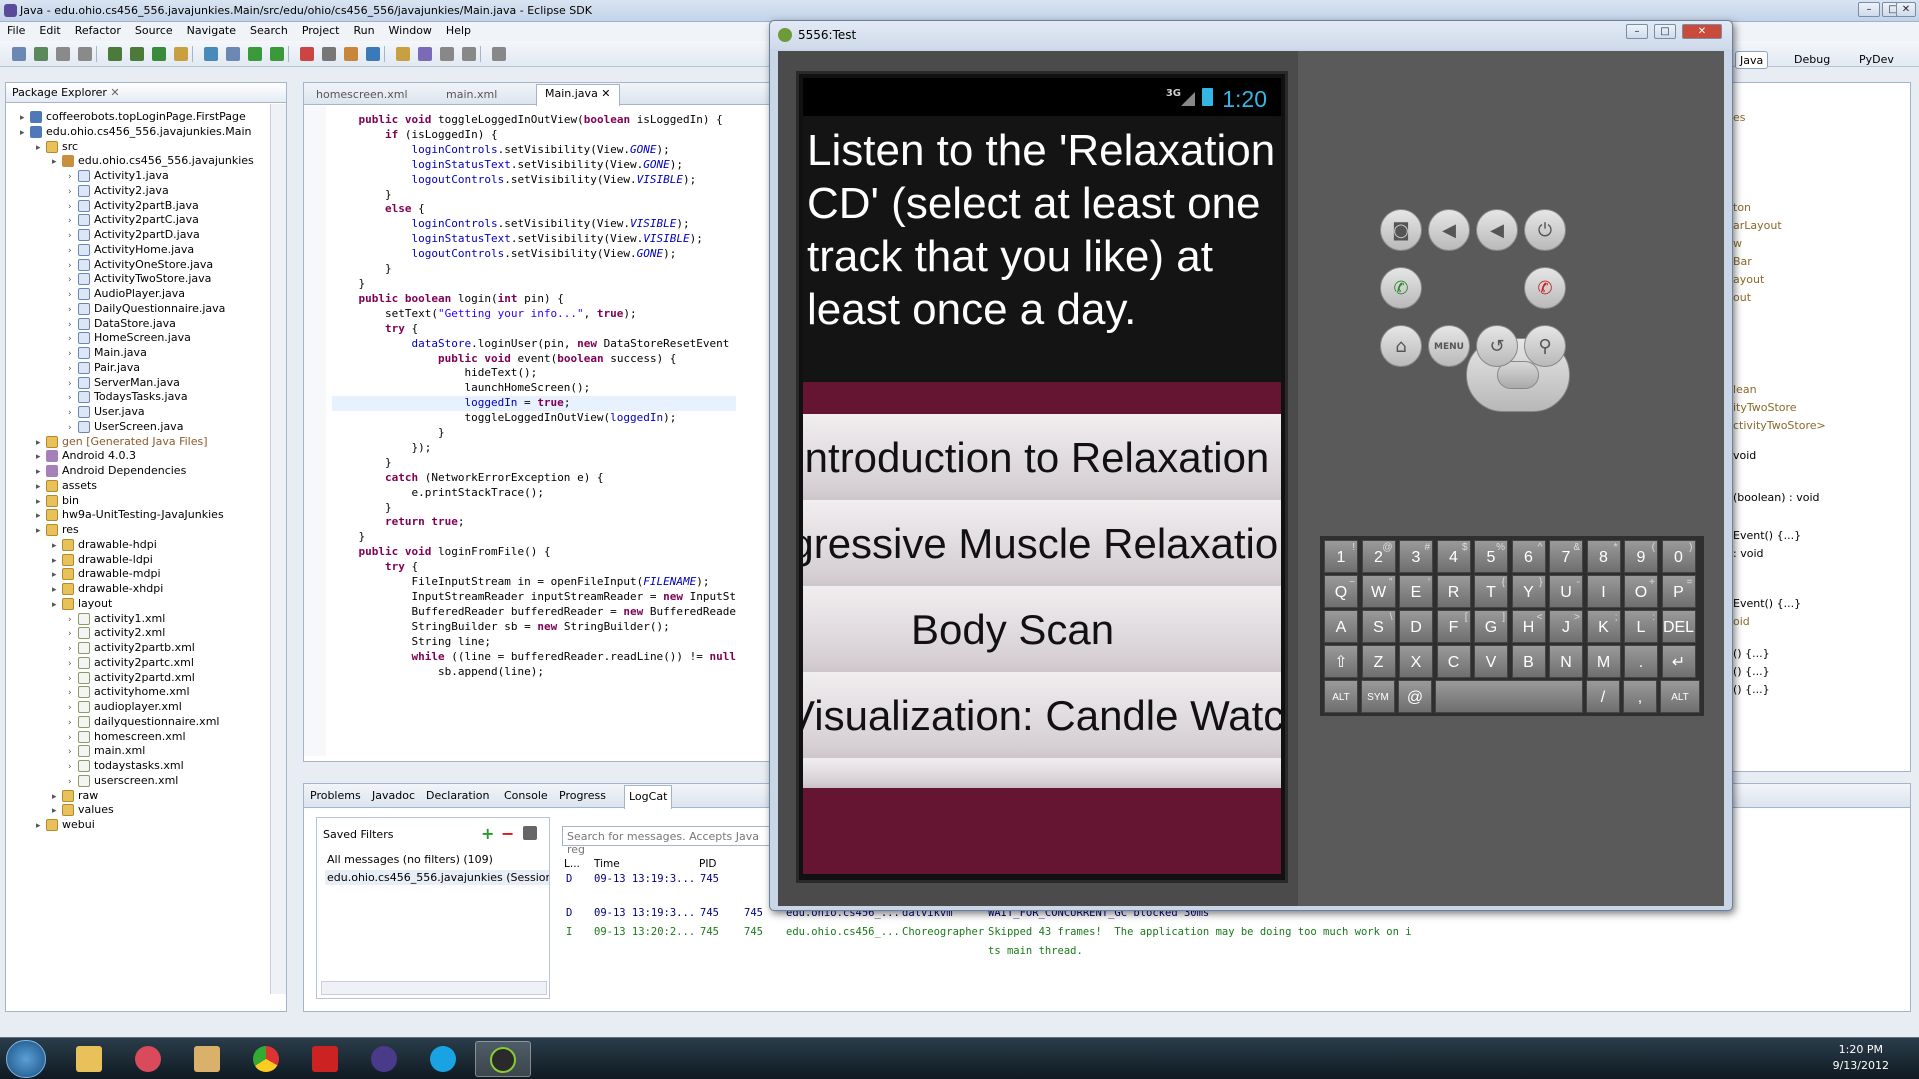 The width and height of the screenshot is (1919, 1079). I want to click on perspective-debug: Debug, so click(1812, 60).